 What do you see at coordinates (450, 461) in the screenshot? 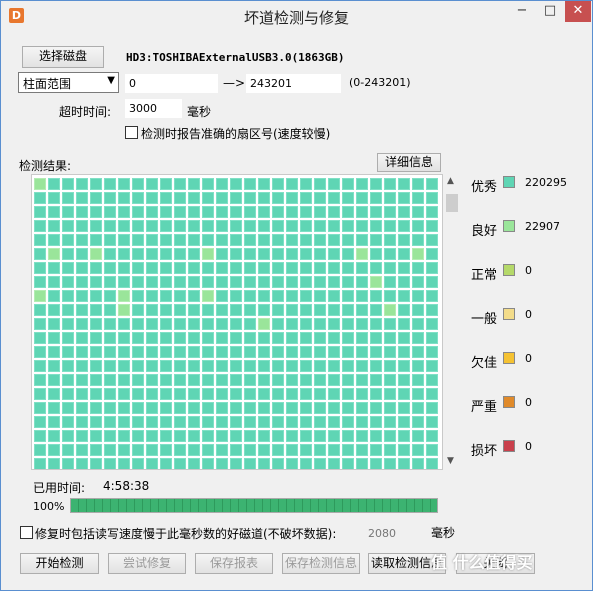
I see `scroll-down-icon: ▼` at bounding box center [450, 461].